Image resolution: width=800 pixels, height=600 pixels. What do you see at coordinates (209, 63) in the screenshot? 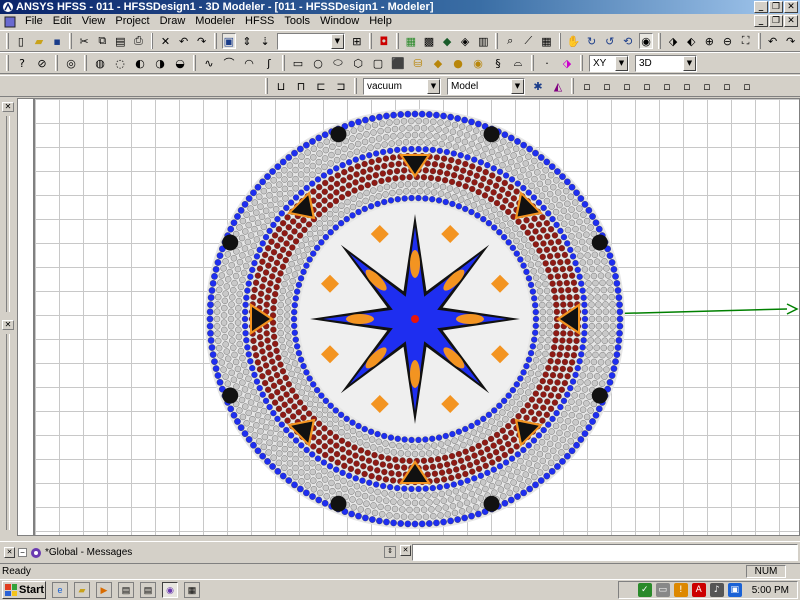
I see `draw-polyline-icon: ∿` at bounding box center [209, 63].